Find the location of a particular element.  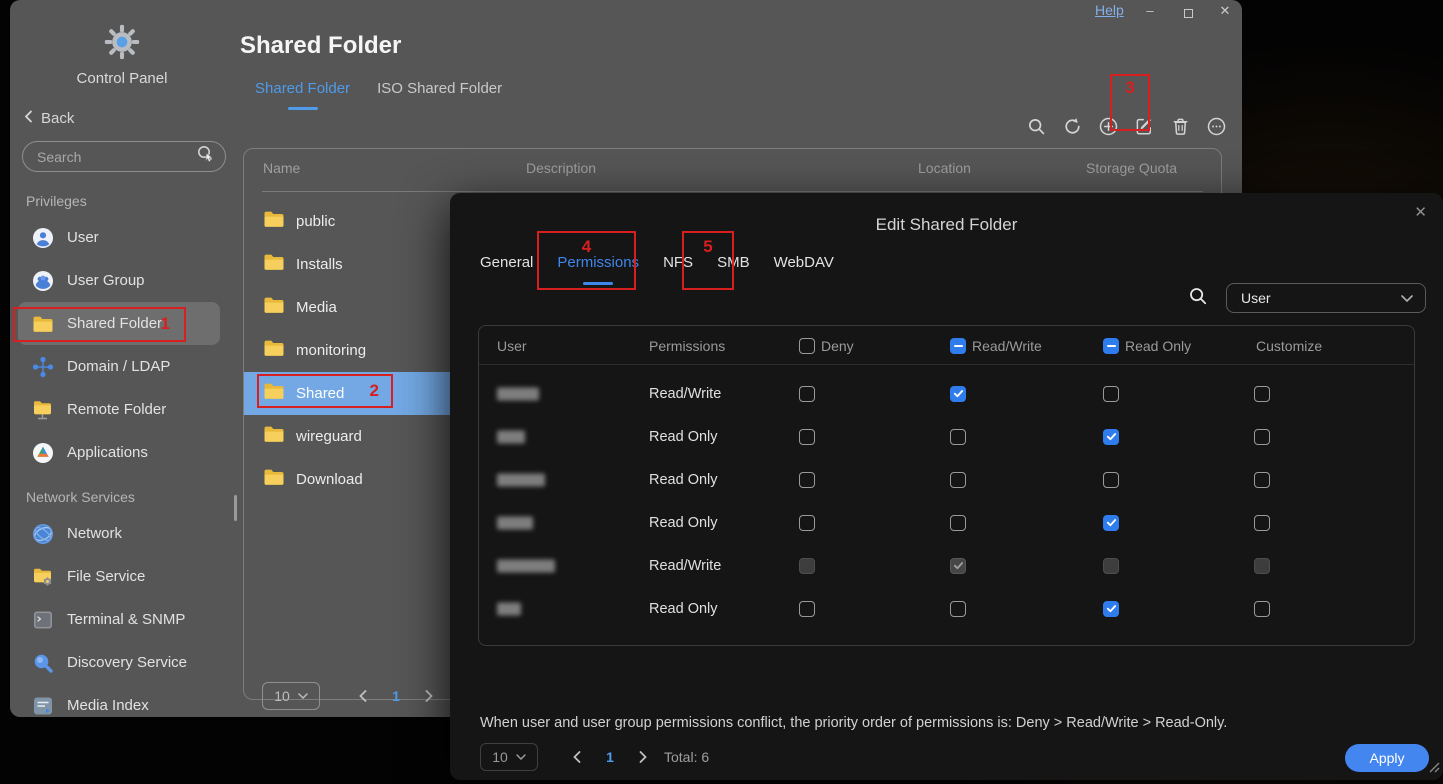

sidebar-item-applications: Applications is located at coordinates (119, 452).